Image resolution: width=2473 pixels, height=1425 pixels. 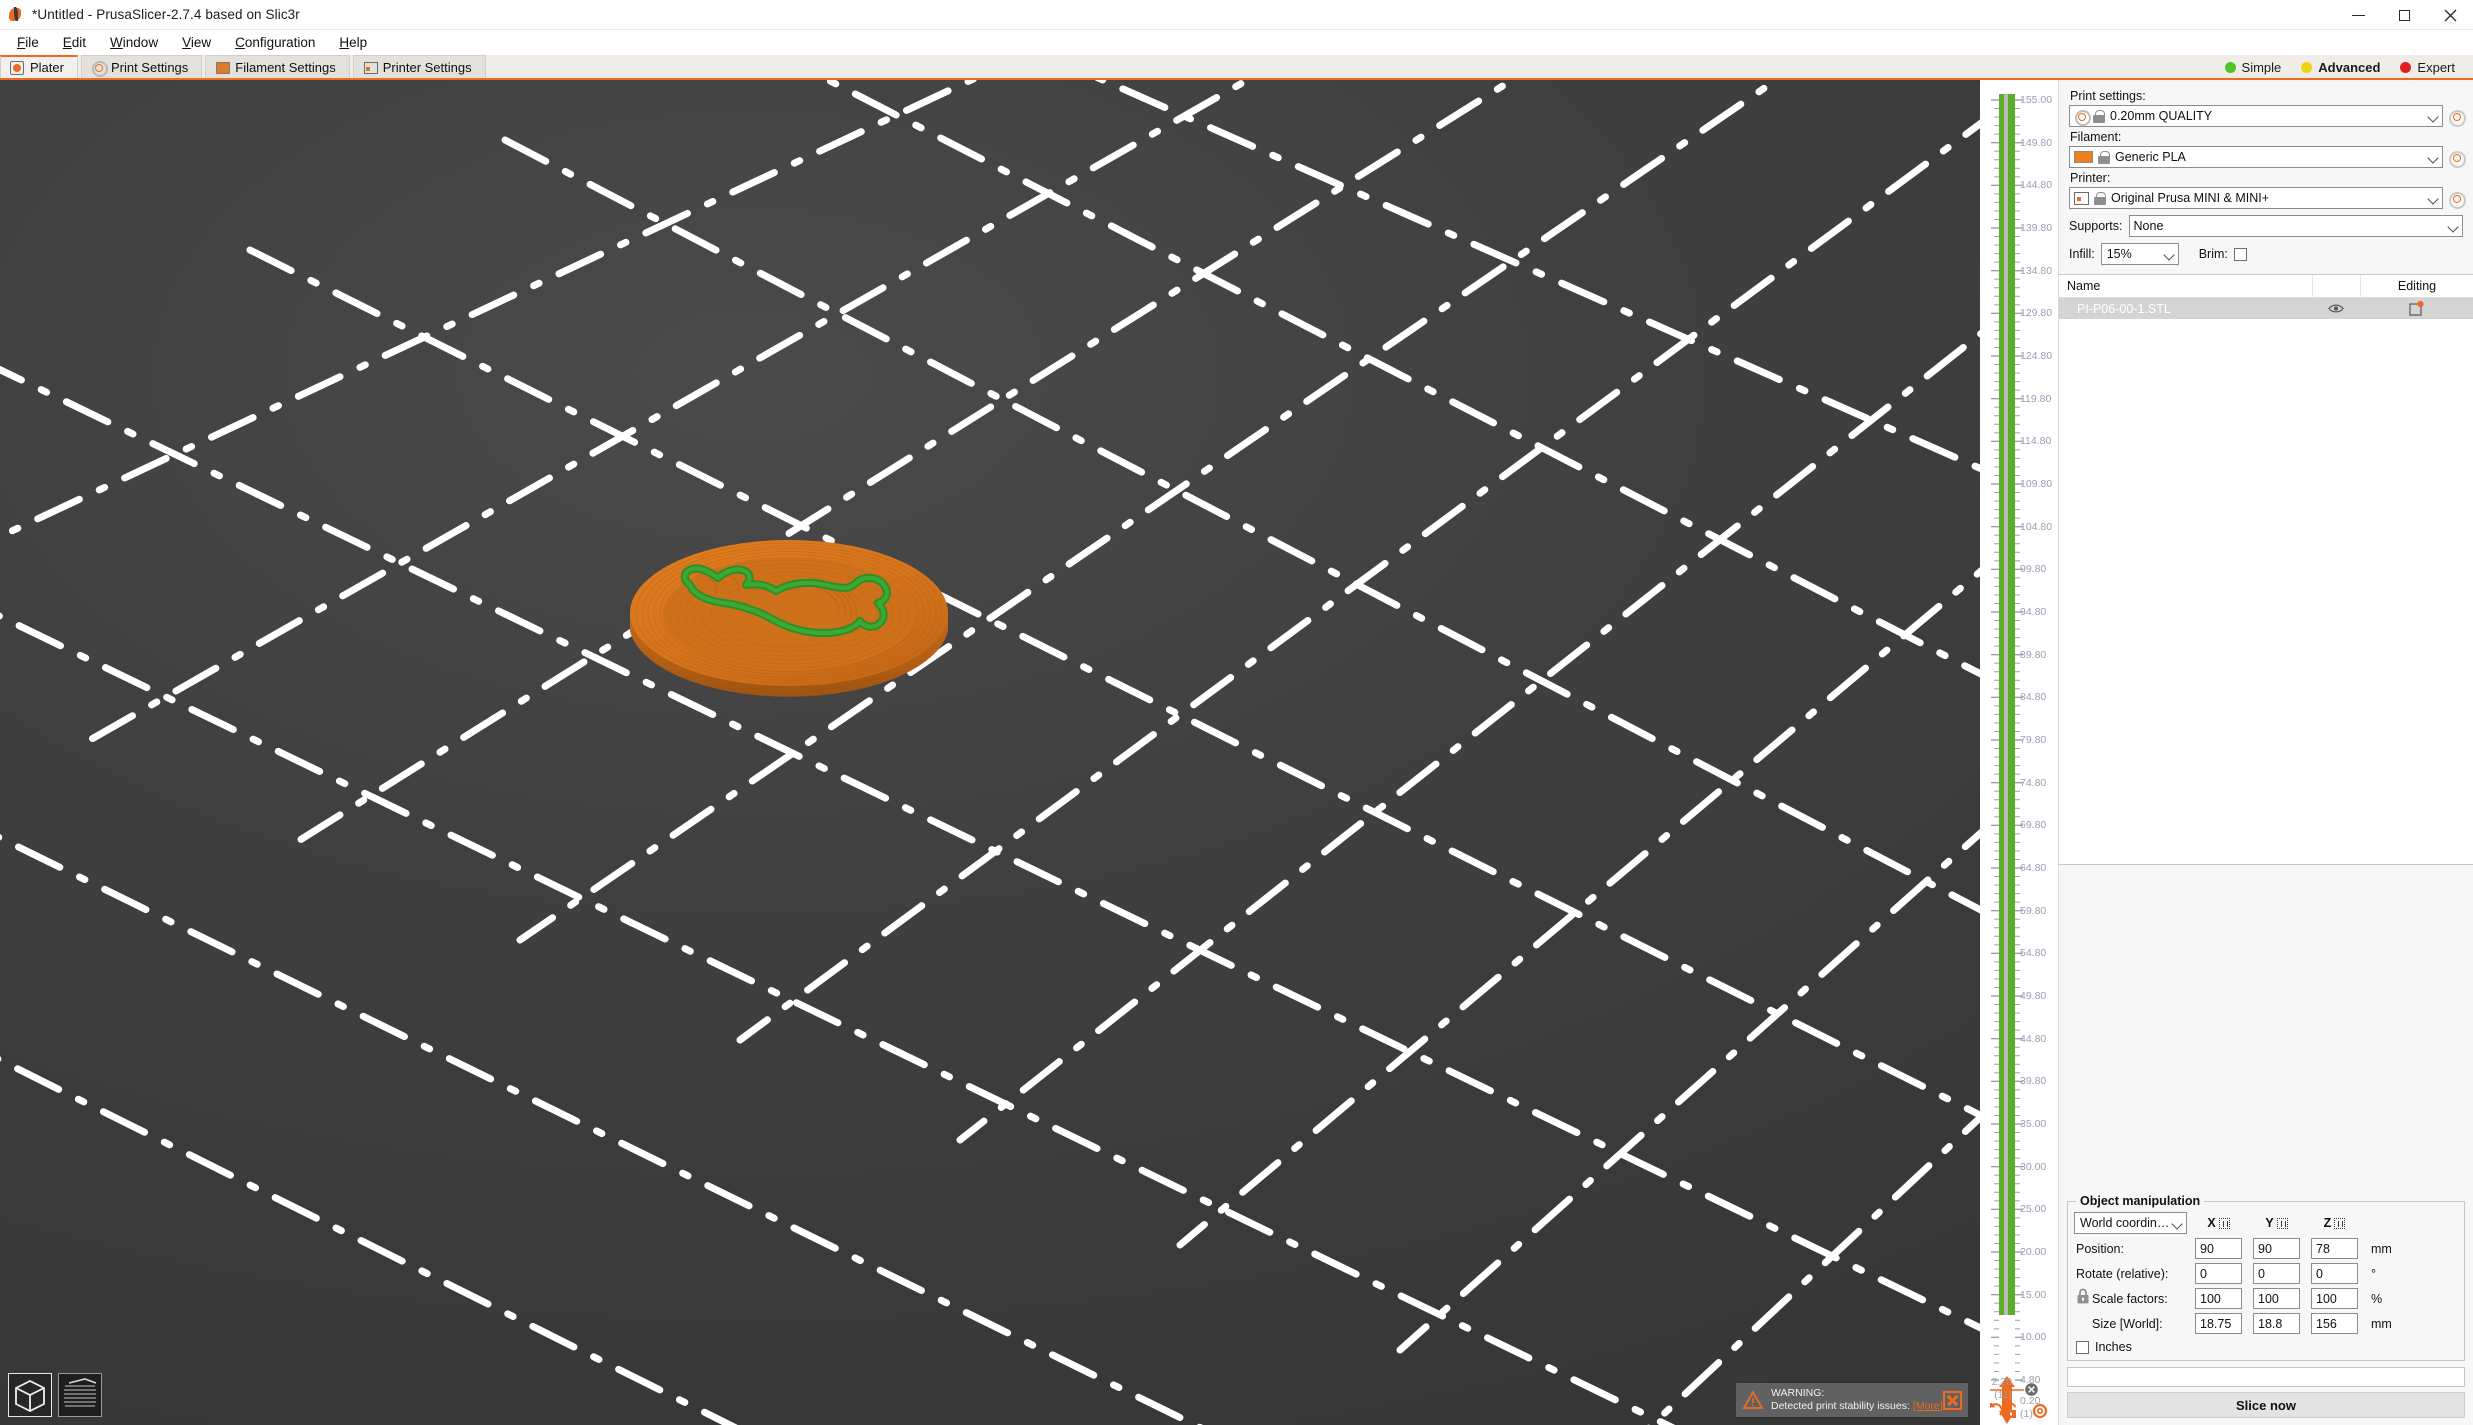 I want to click on close-icon, so click(x=2450, y=15).